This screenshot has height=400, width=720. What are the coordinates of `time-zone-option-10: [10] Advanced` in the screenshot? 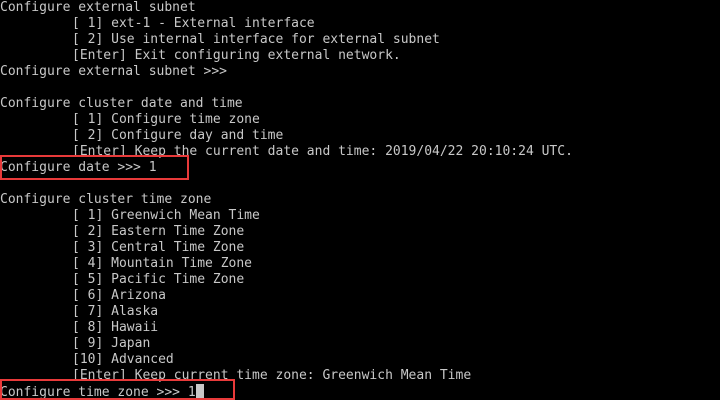 It's located at (123, 359).